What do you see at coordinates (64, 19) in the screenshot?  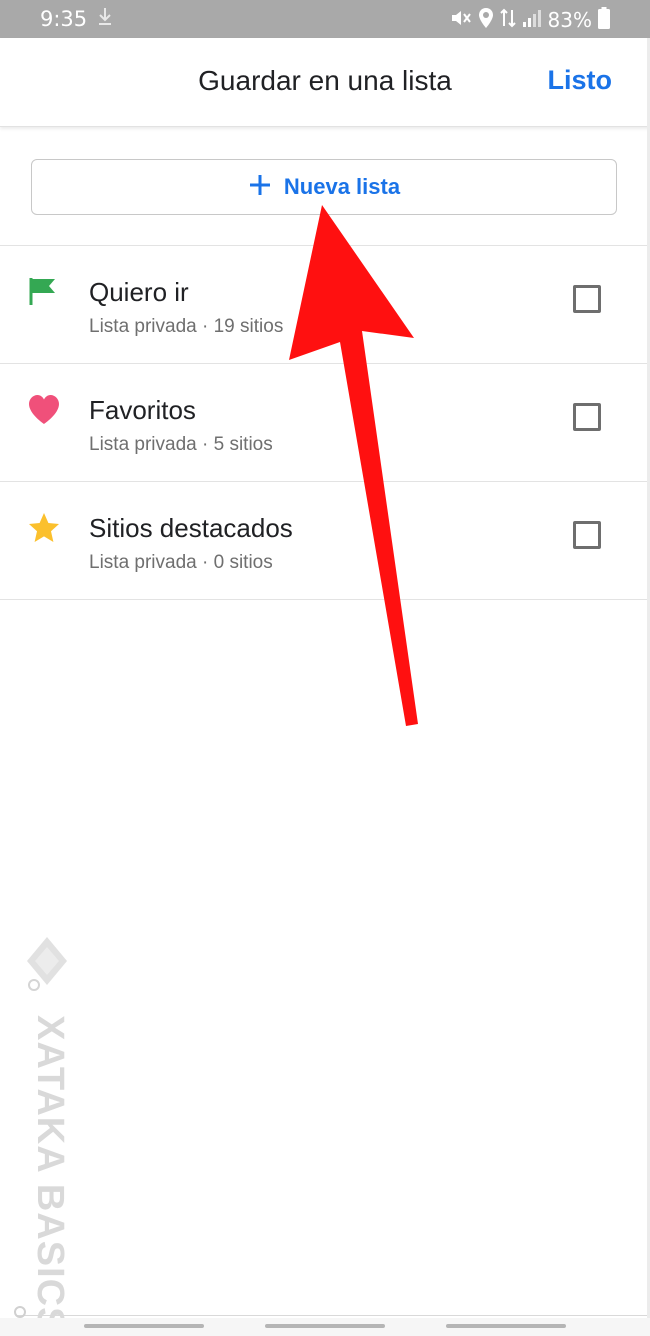 I see `status-time: 9:35` at bounding box center [64, 19].